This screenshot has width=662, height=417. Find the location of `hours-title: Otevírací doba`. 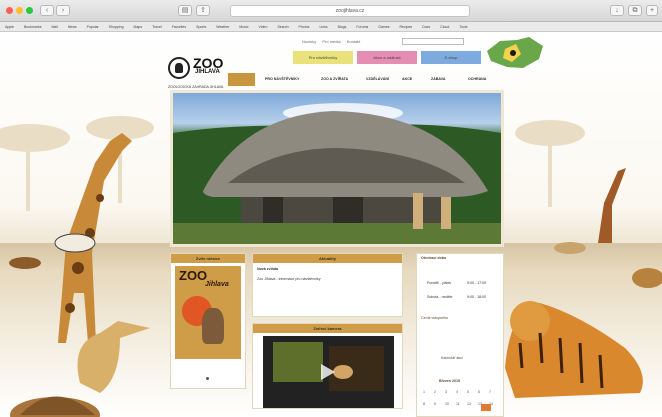

hours-title: Otevírací doba is located at coordinates (433, 258).